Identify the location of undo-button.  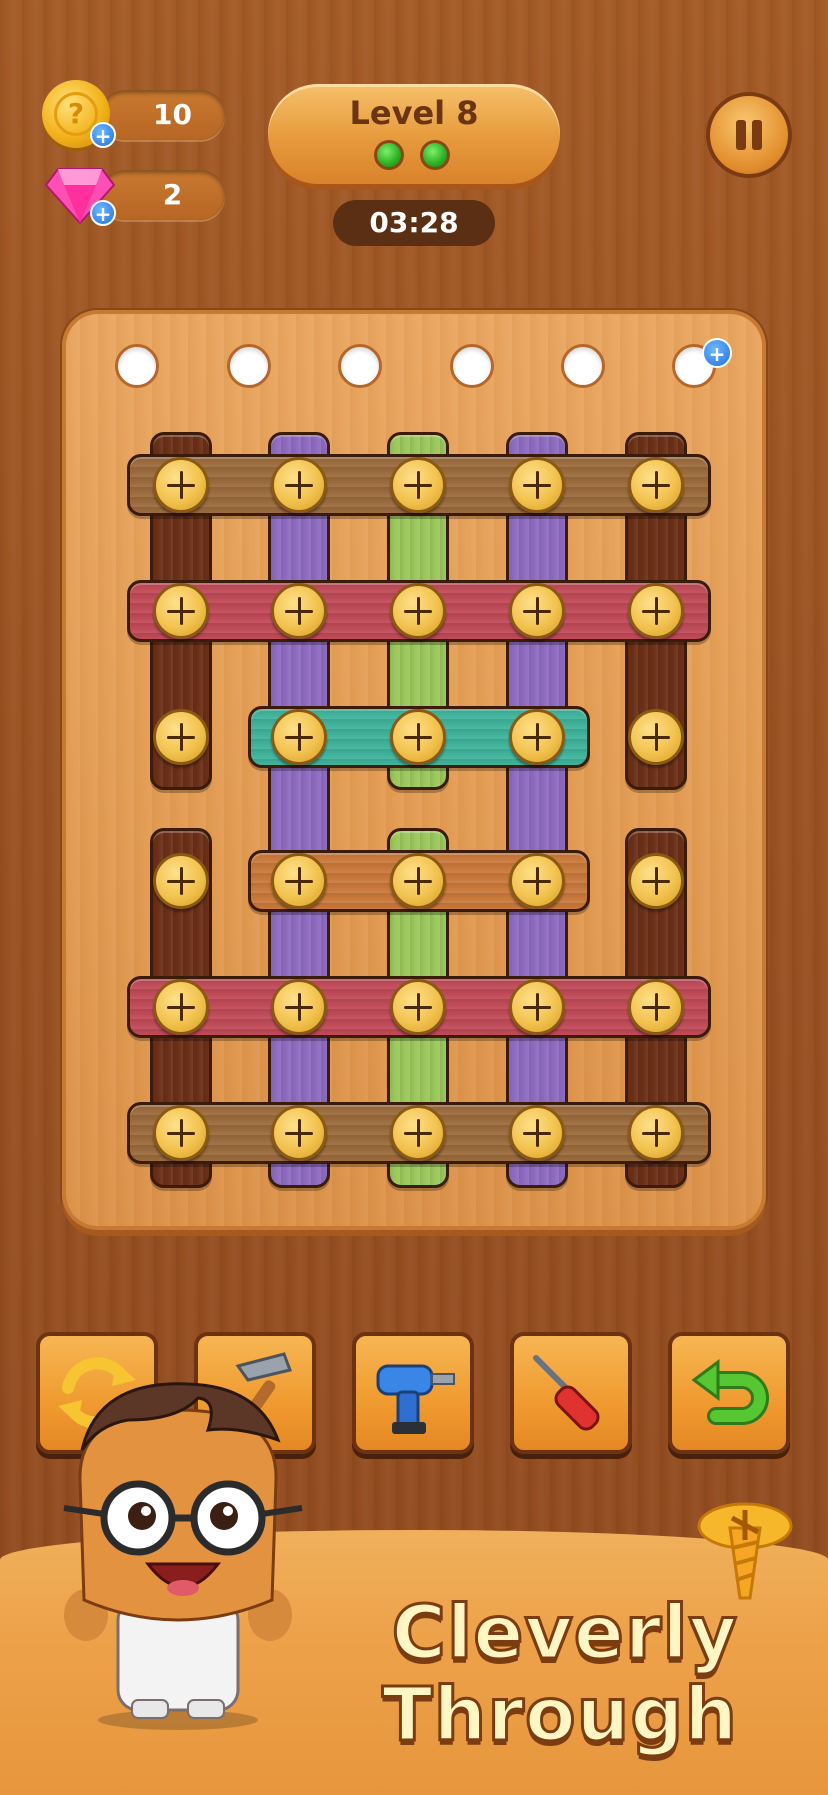
(729, 1393).